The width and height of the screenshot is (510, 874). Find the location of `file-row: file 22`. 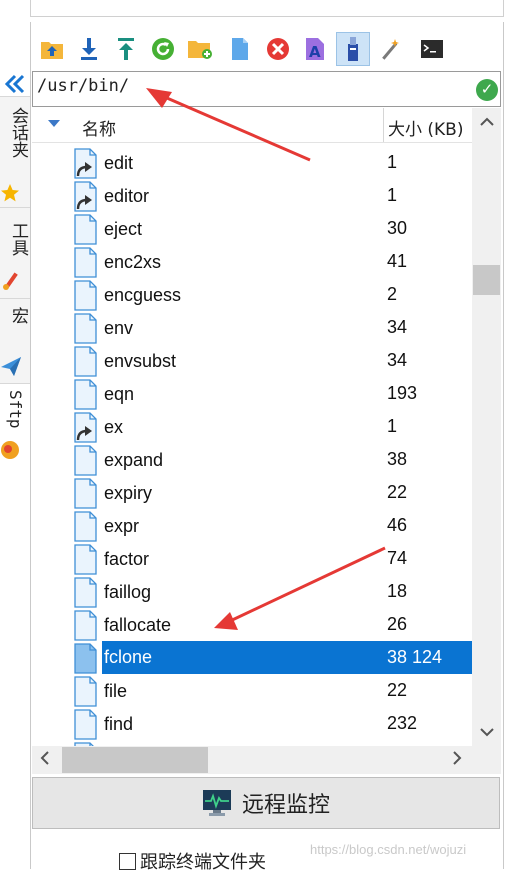

file-row: file 22 is located at coordinates (252, 690).